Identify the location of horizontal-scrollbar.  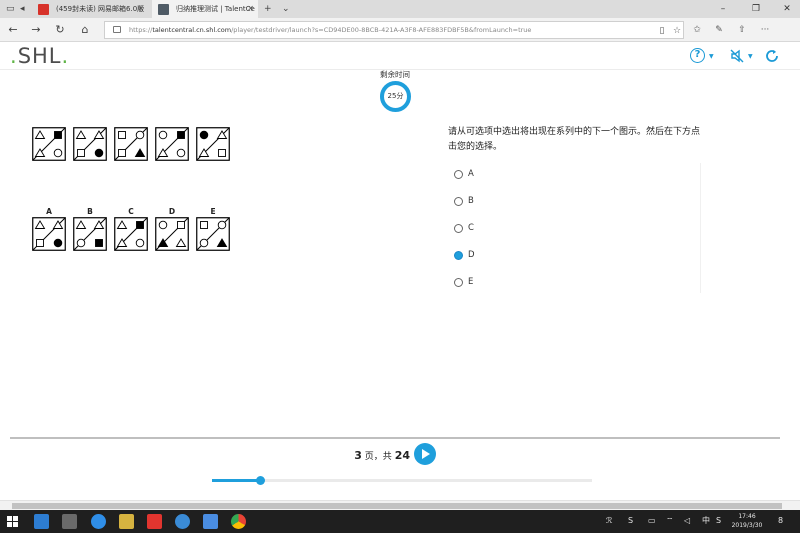
(400, 505).